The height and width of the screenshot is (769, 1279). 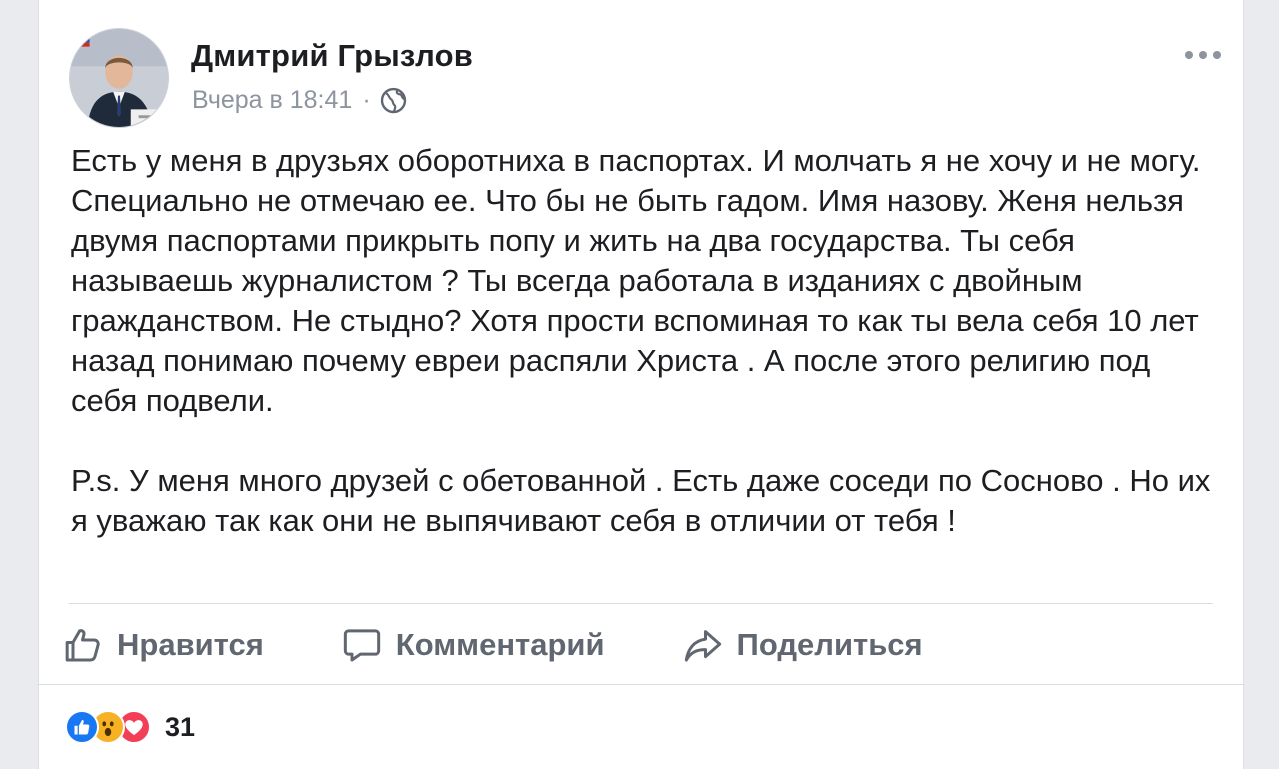 What do you see at coordinates (829, 644) in the screenshot?
I see `share-label: Поделиться` at bounding box center [829, 644].